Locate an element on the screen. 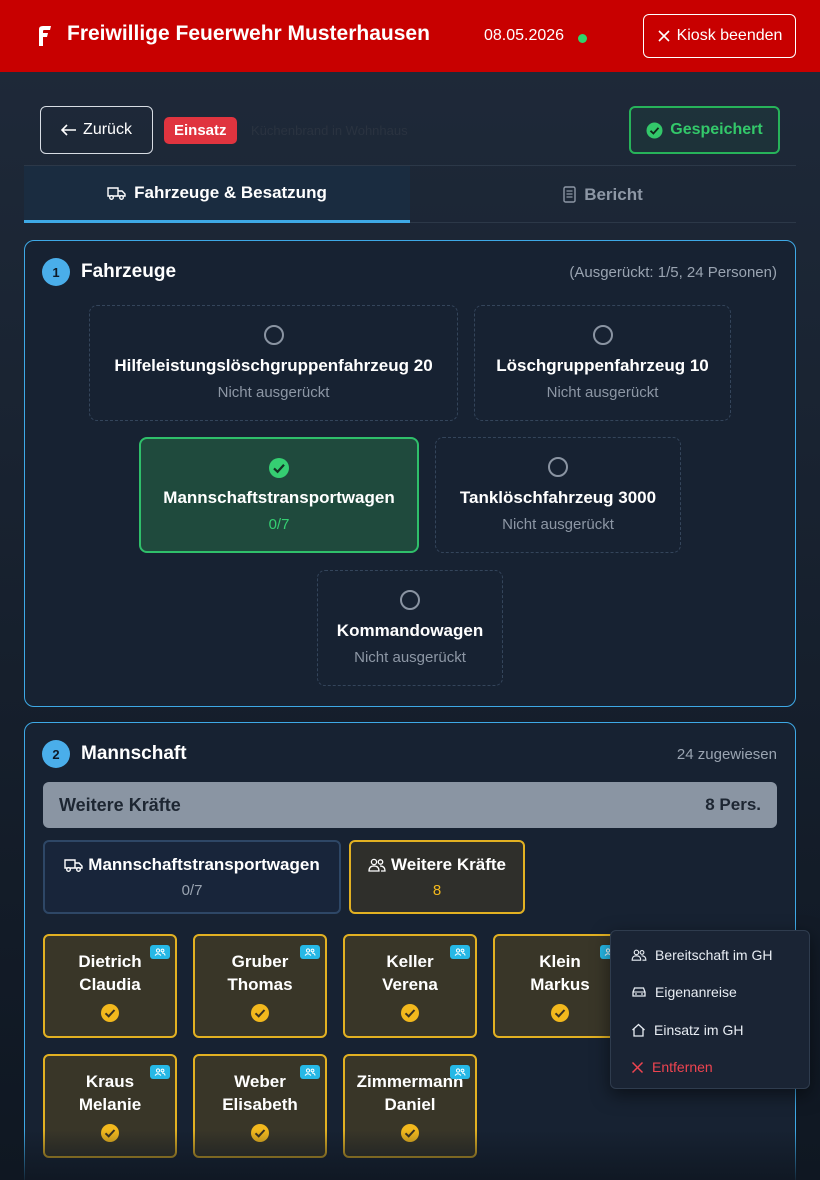  mission-type-badge: Einsatz is located at coordinates (200, 130).